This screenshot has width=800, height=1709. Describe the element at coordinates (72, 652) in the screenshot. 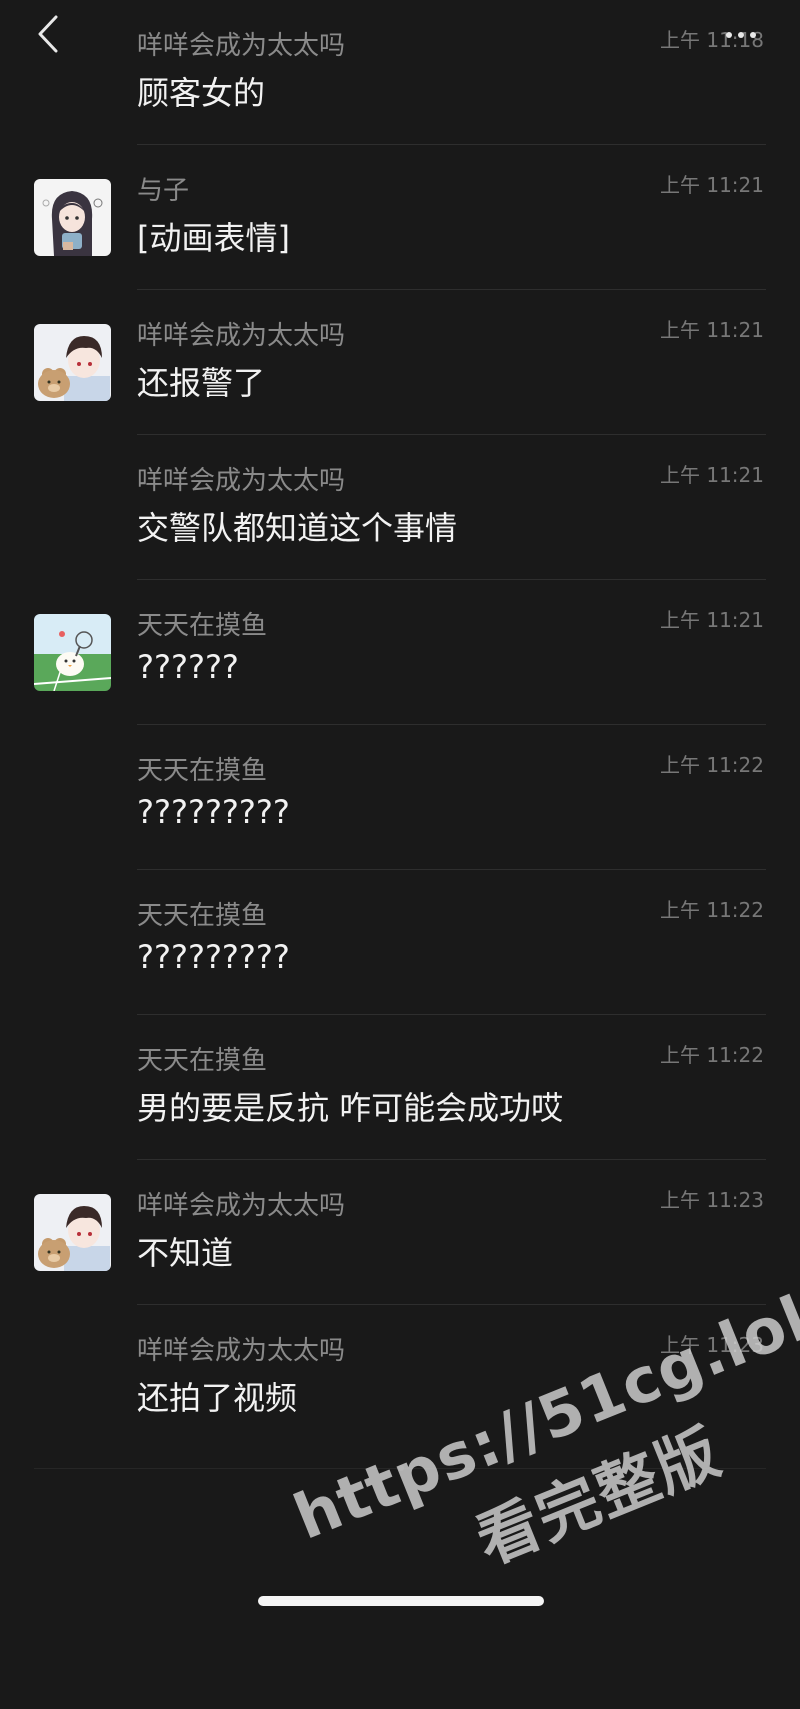

I see `avatar-chick-tennis` at that location.